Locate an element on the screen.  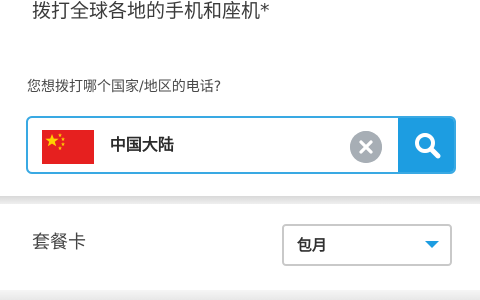
search-icon is located at coordinates (428, 146).